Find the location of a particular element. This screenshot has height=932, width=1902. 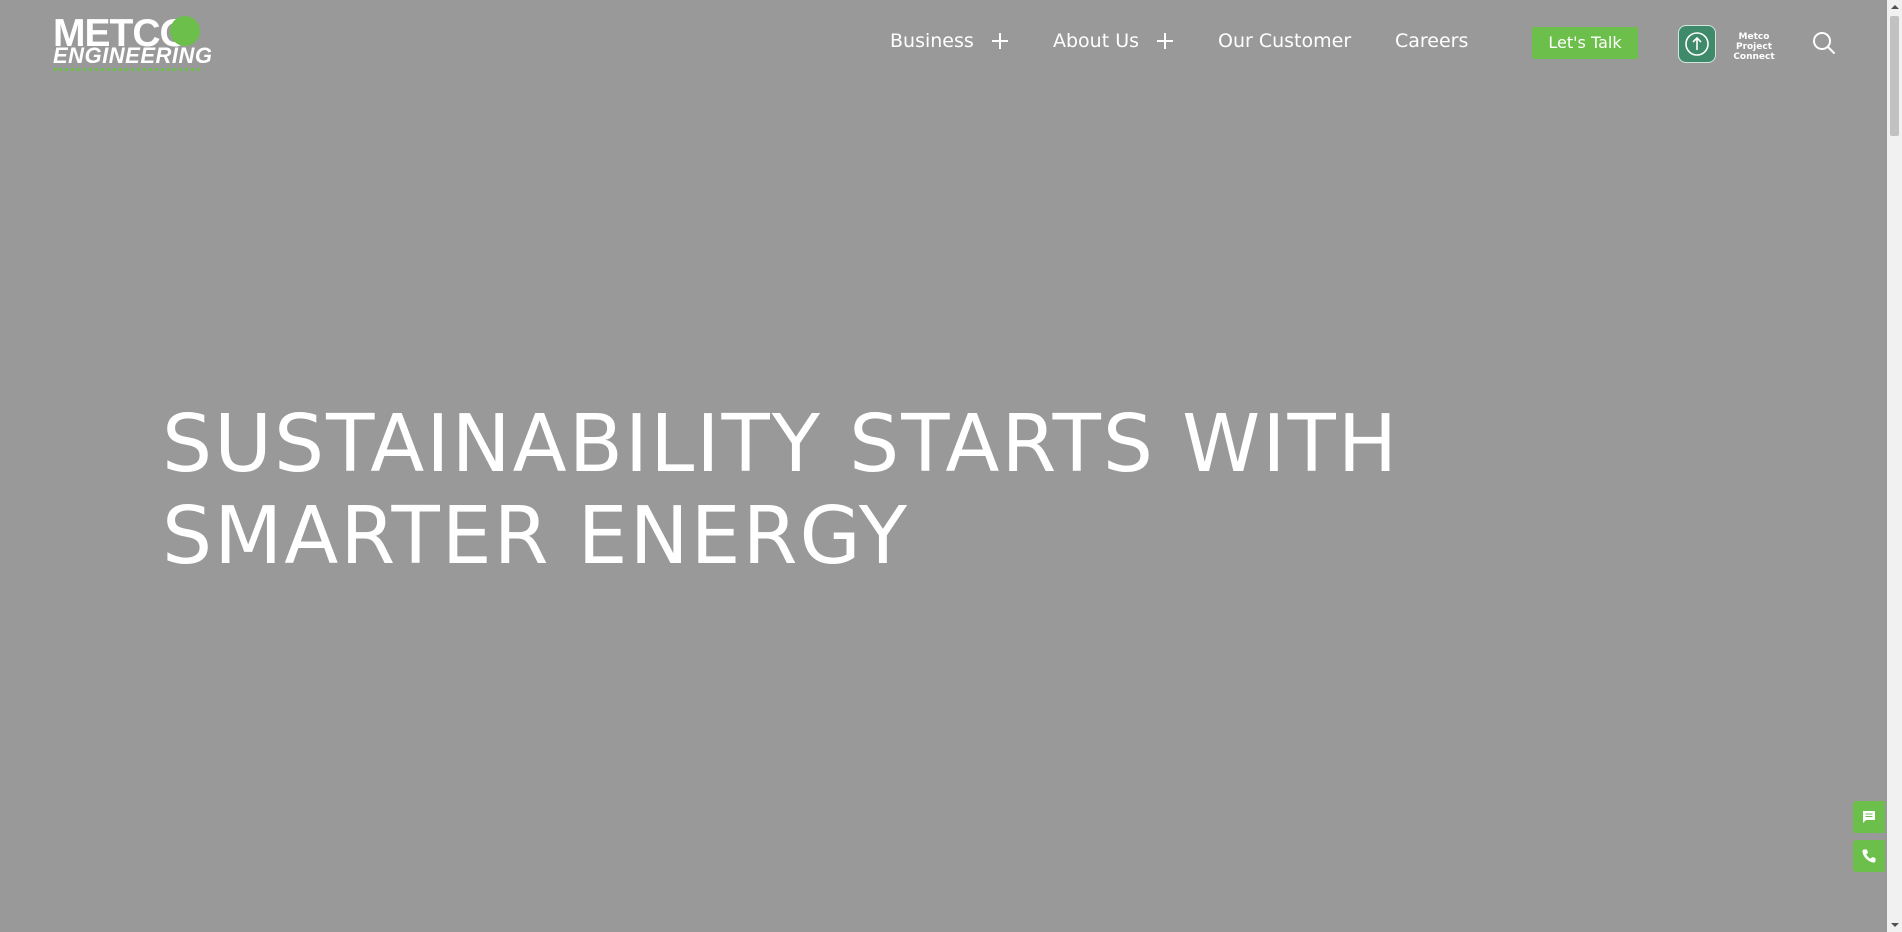

project-connect-link: Metco Project Connect is located at coordinates (1733, 44).